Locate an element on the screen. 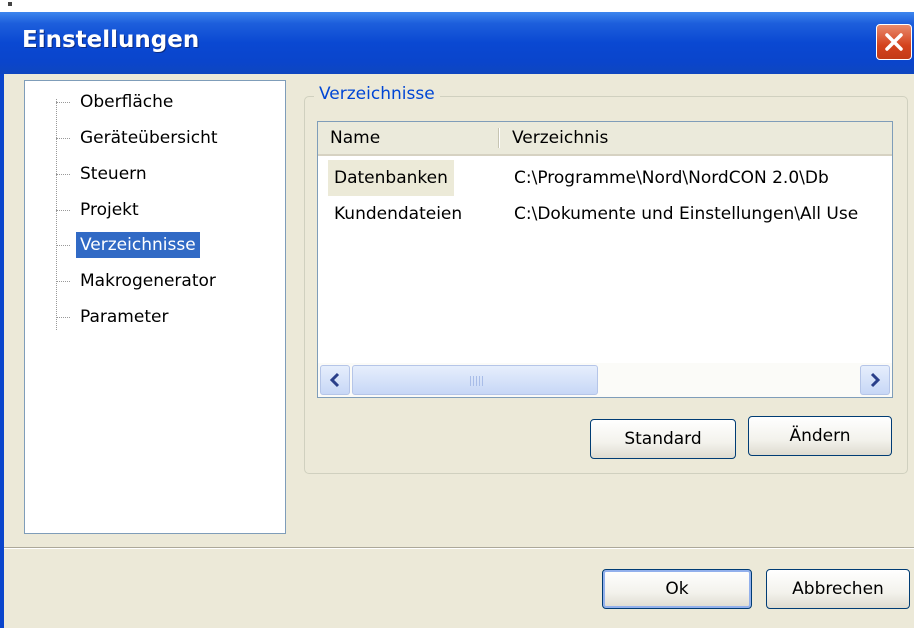 This screenshot has width=914, height=628. group-title: Verzeichnisse is located at coordinates (377, 94).